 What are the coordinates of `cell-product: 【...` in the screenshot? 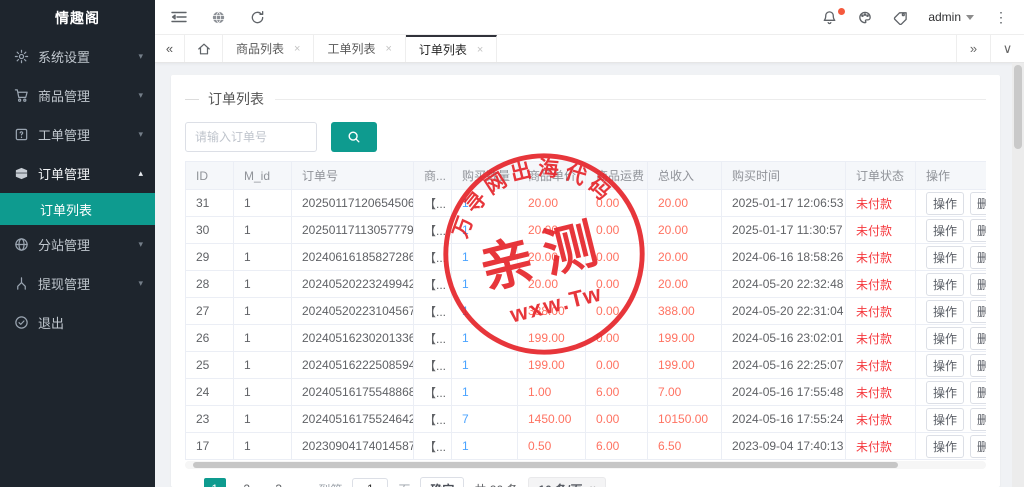 It's located at (432, 311).